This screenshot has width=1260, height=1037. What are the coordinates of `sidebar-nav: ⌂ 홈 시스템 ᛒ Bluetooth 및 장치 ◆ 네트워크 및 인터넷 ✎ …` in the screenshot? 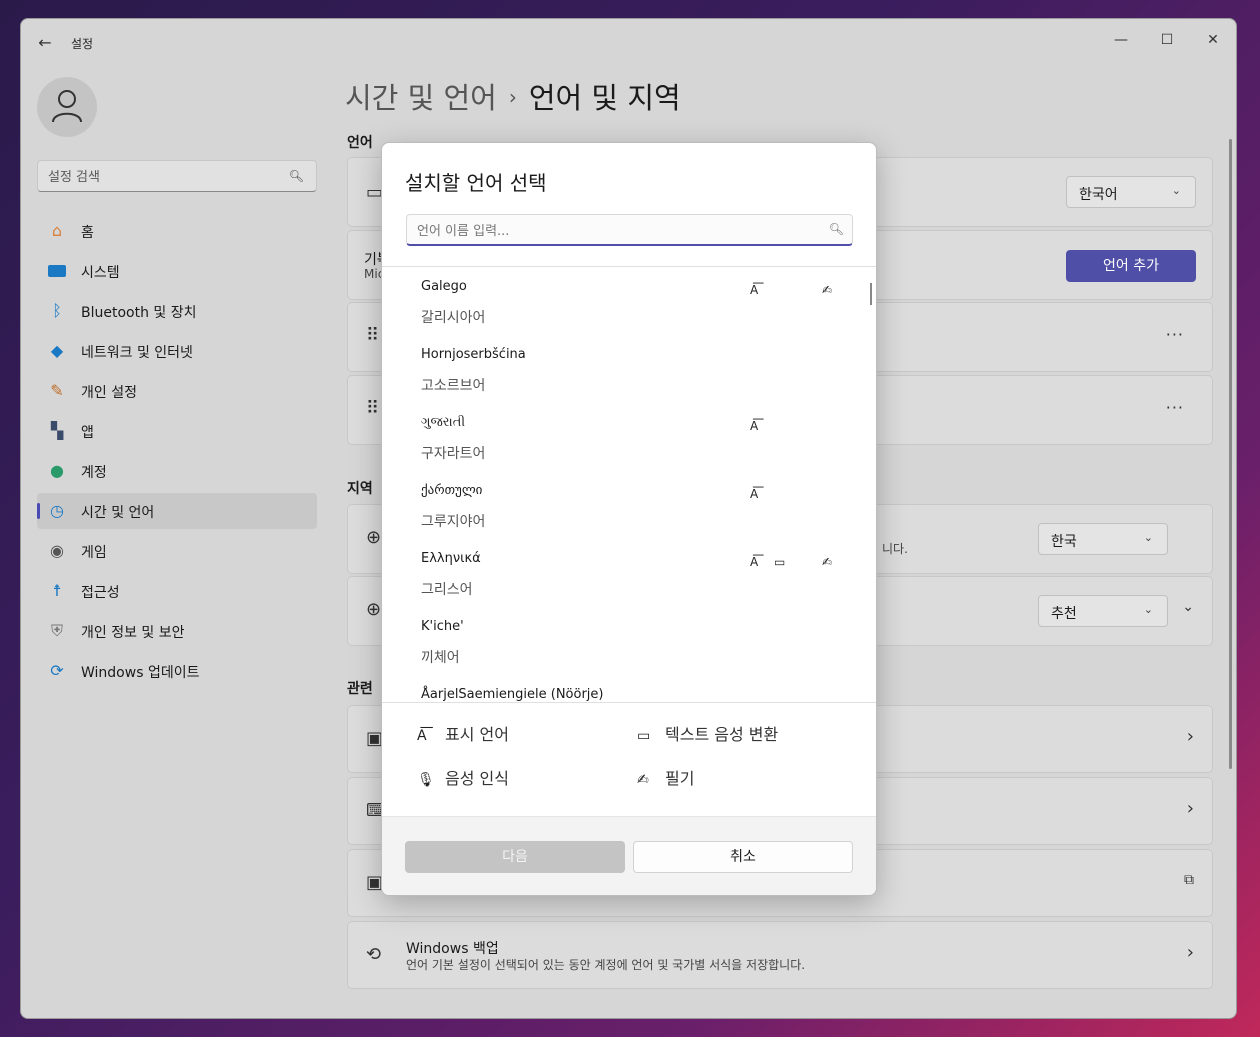 It's located at (177, 453).